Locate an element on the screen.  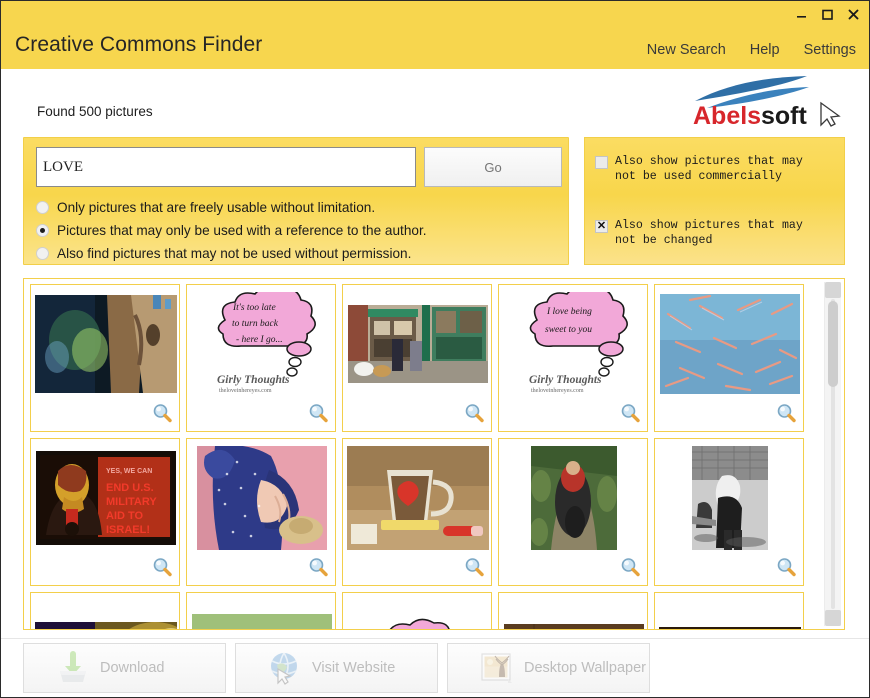
radio-icon-selected is located at coordinates (42, 230).